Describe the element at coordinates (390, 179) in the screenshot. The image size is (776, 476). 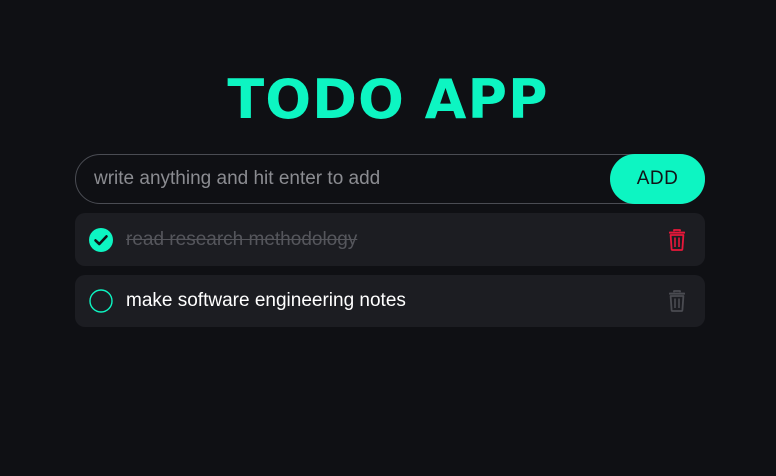
I see `add-todo-form: ADD` at that location.